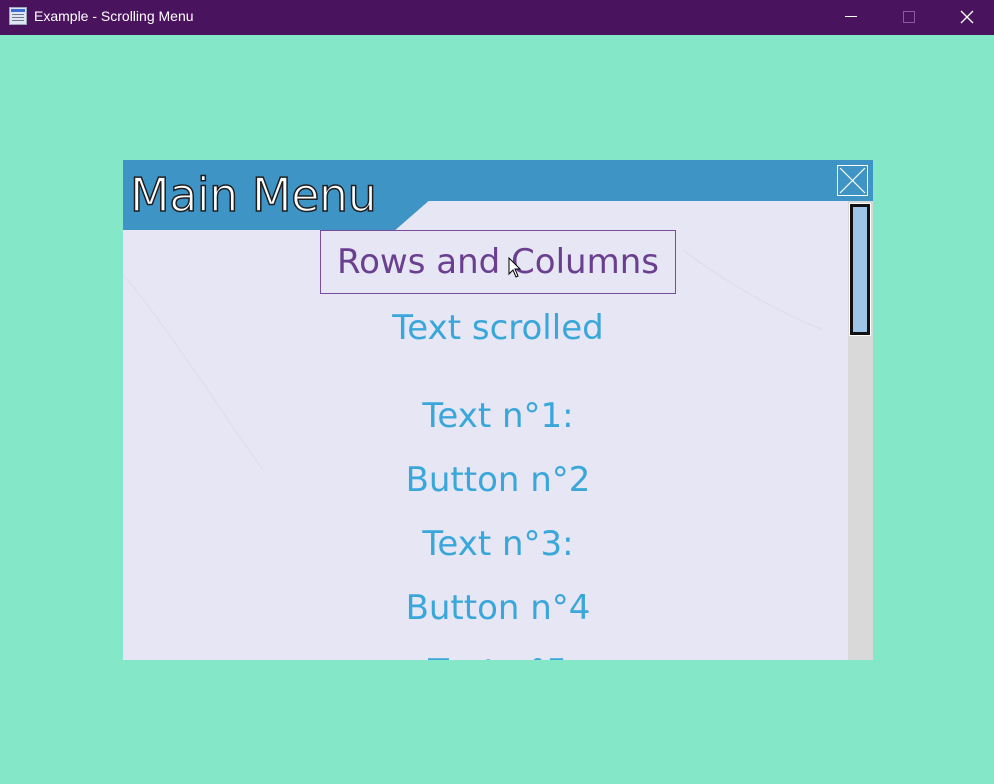 This screenshot has height=784, width=994. What do you see at coordinates (860, 430) in the screenshot?
I see `menu-scrollbar-track` at bounding box center [860, 430].